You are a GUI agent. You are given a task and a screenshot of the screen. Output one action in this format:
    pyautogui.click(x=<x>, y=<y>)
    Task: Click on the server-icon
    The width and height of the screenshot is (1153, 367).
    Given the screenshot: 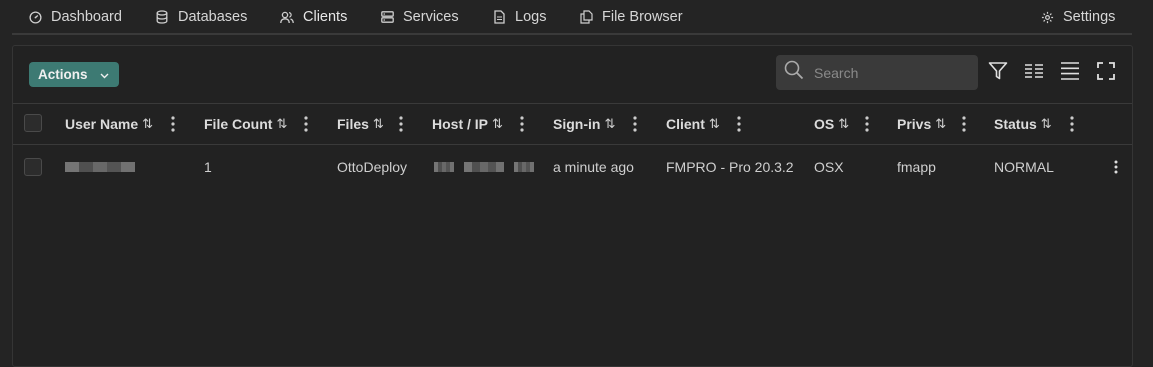 What is the action you would take?
    pyautogui.click(x=387, y=17)
    